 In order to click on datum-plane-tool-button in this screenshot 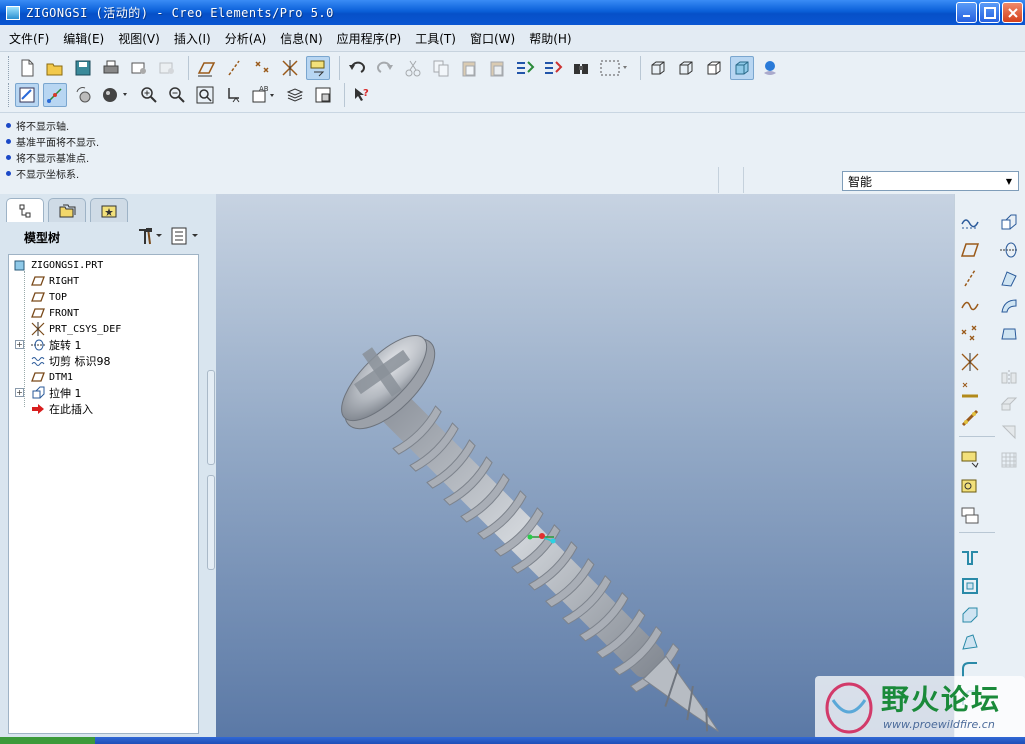, I will do `click(970, 250)`.